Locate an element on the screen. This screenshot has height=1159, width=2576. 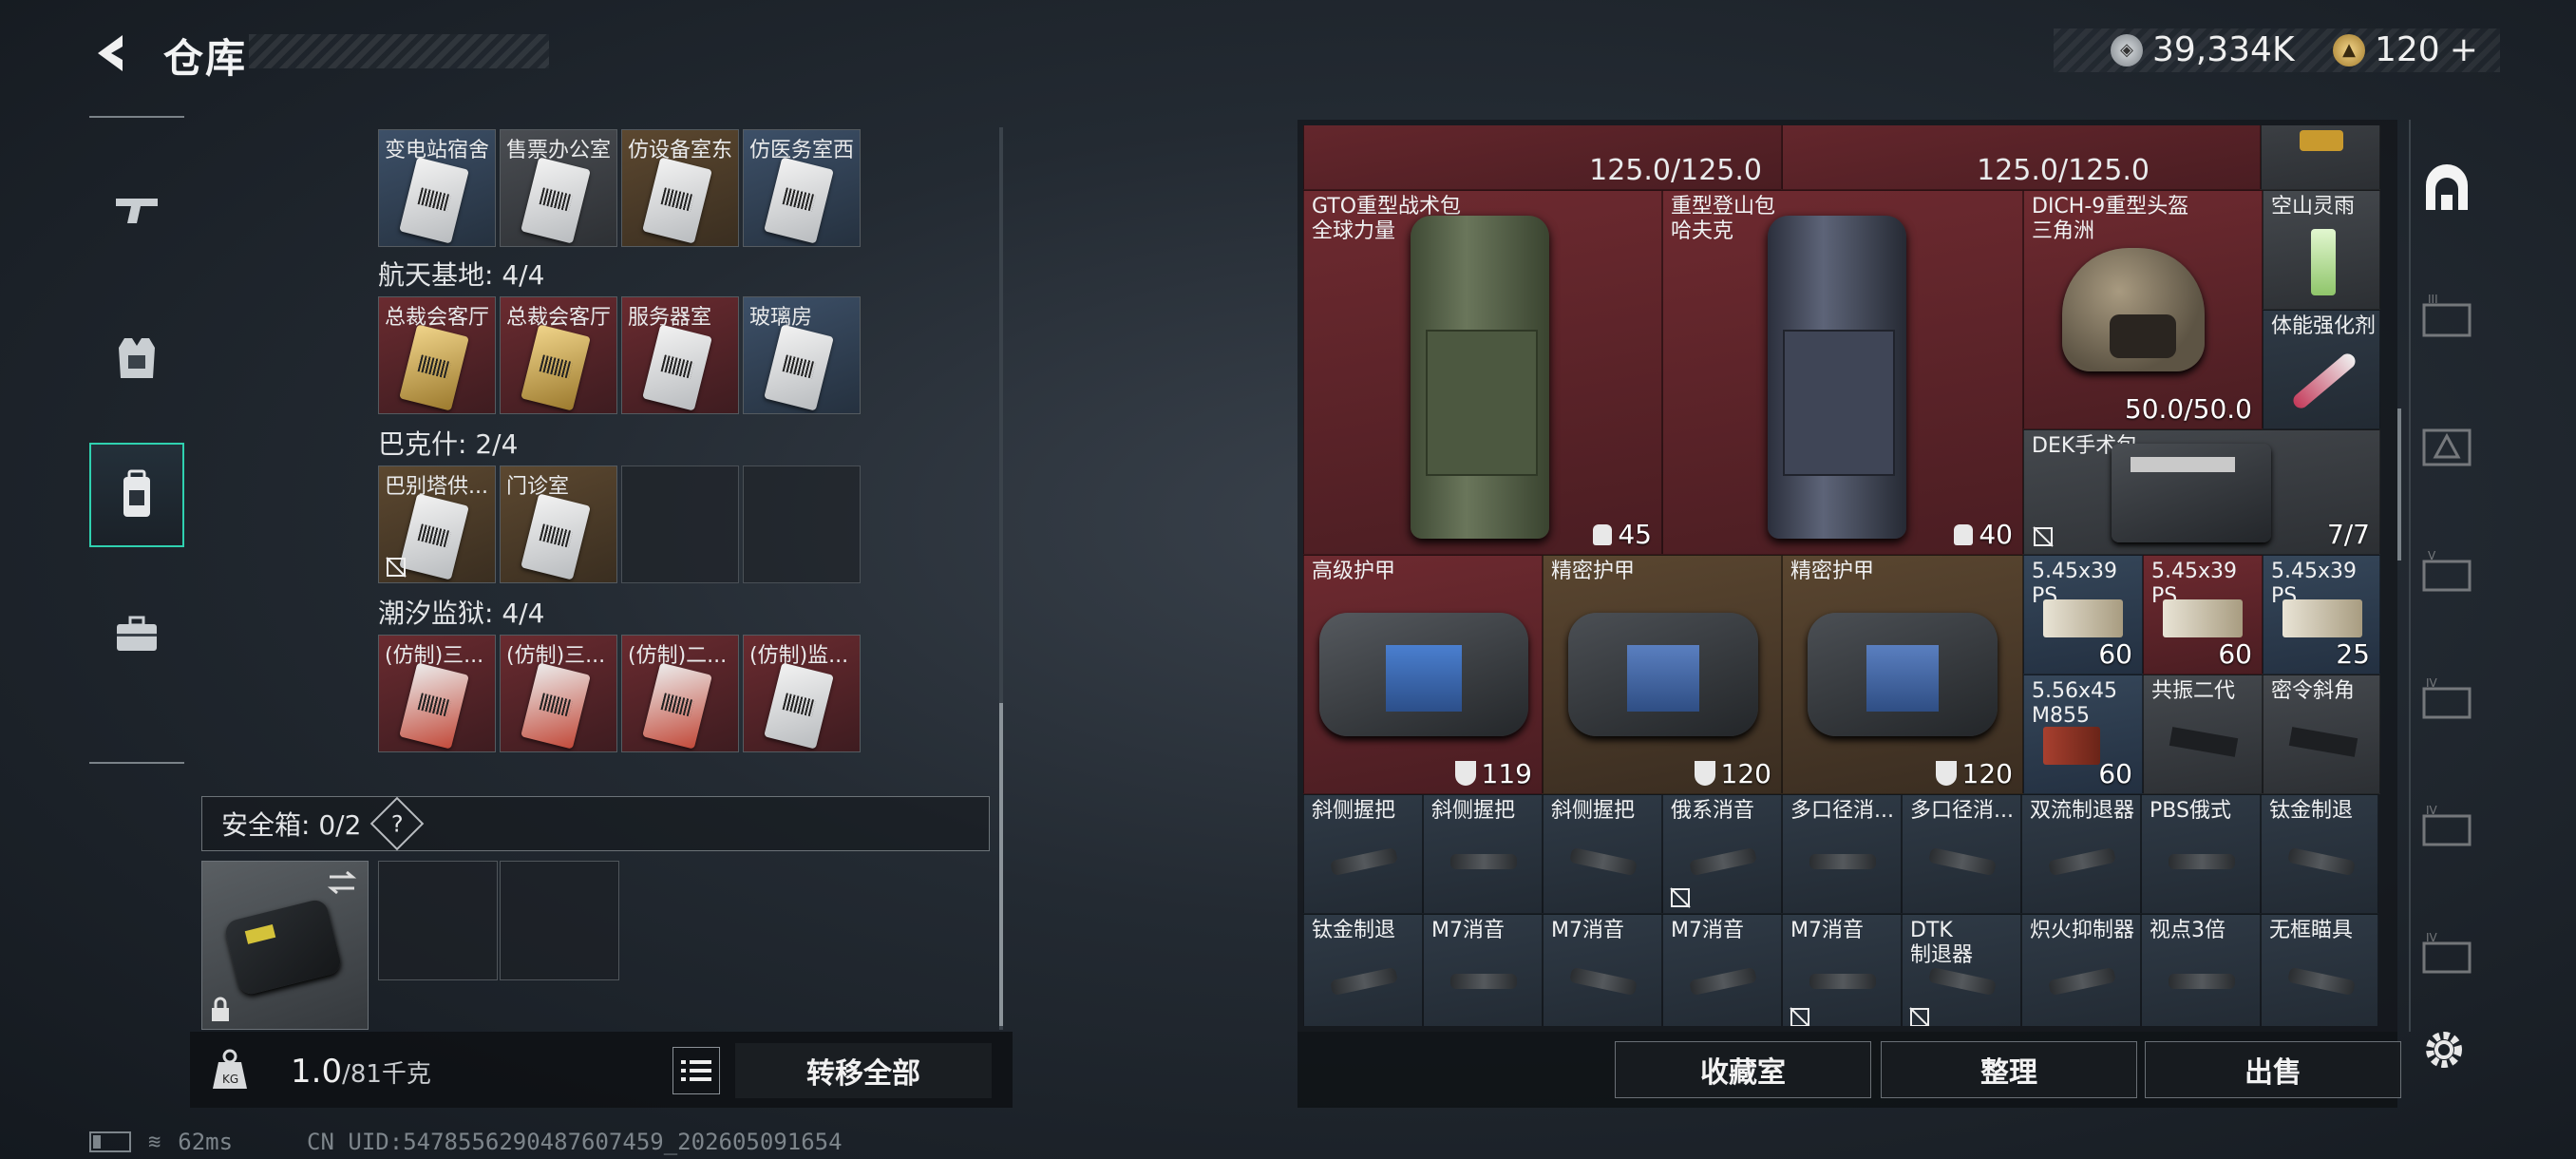
grip-item: 共振二代 is located at coordinates (2203, 734).